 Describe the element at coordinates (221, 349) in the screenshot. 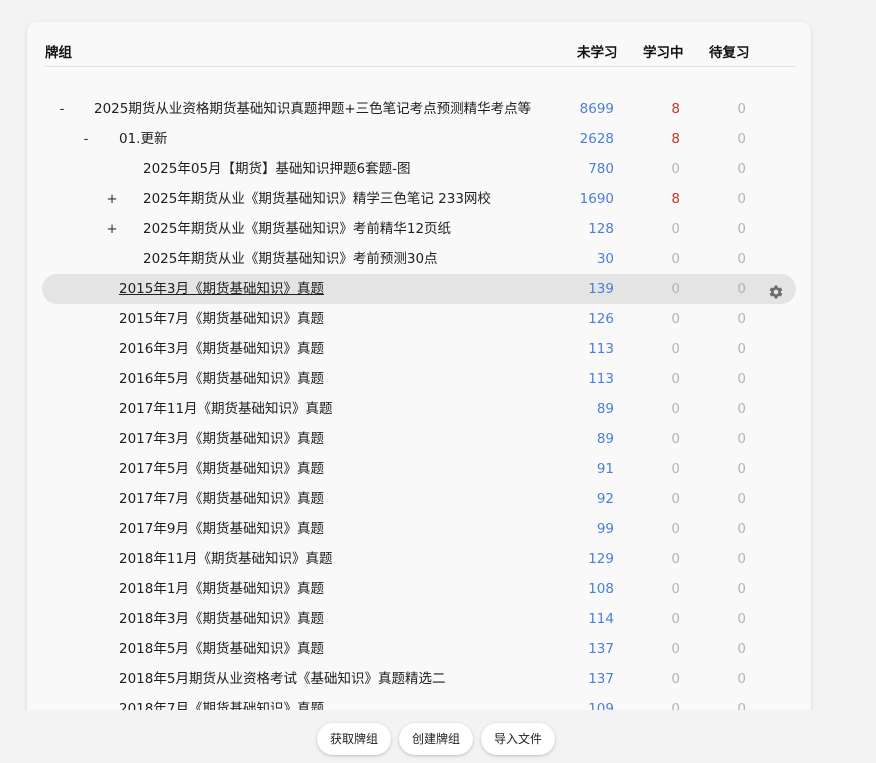

I see `deck-name: 2016年3月《期货基础知识》真题` at that location.